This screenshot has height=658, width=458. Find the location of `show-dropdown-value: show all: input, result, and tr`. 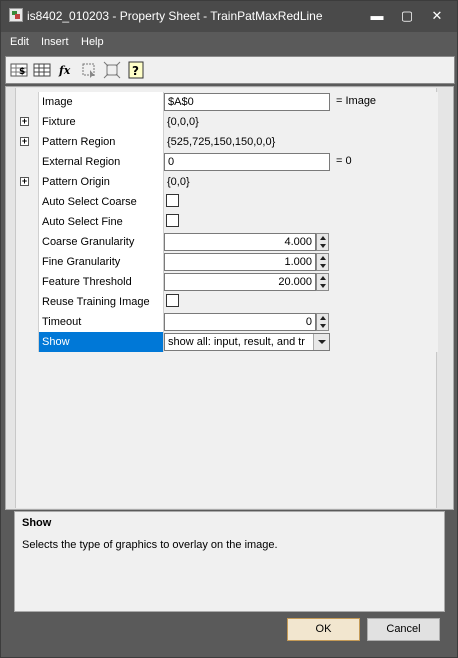

show-dropdown-value: show all: input, result, and tr is located at coordinates (236, 342).